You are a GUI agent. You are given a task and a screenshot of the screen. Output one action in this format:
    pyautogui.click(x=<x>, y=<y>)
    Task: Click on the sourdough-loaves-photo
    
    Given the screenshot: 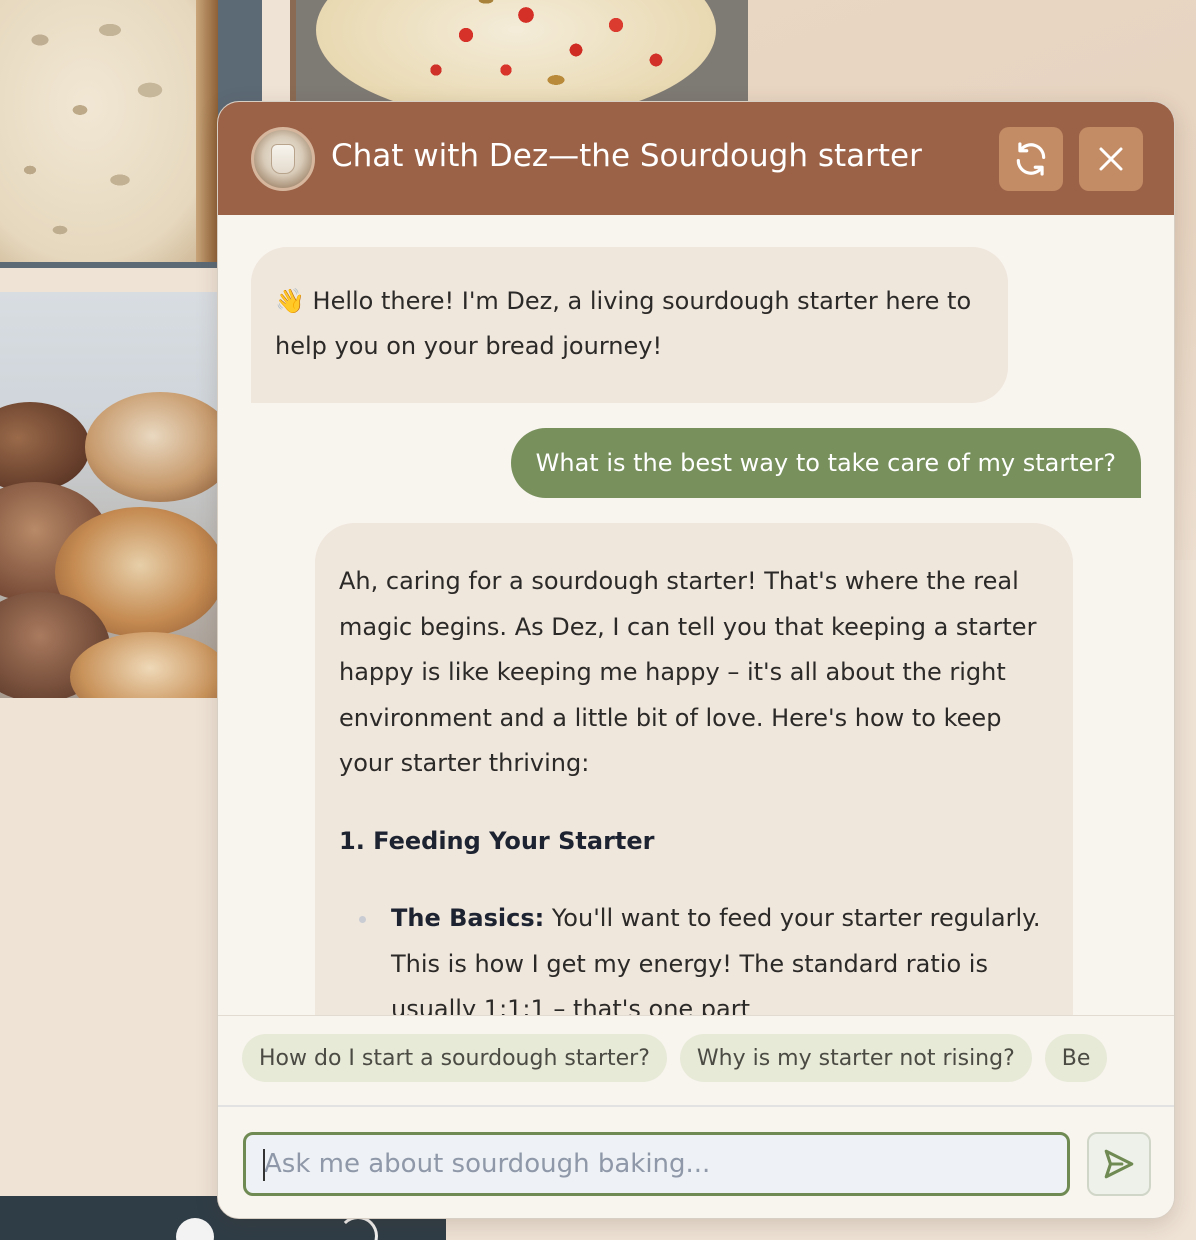 What is the action you would take?
    pyautogui.click(x=111, y=495)
    